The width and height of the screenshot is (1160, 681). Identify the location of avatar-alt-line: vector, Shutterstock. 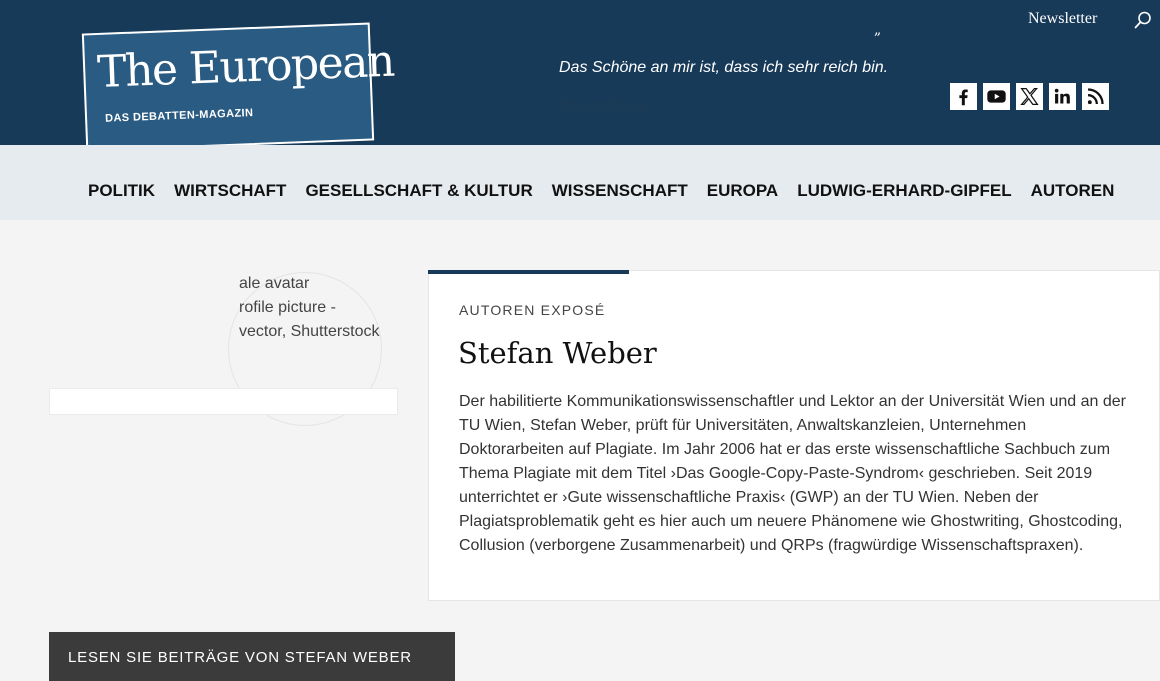
(309, 331).